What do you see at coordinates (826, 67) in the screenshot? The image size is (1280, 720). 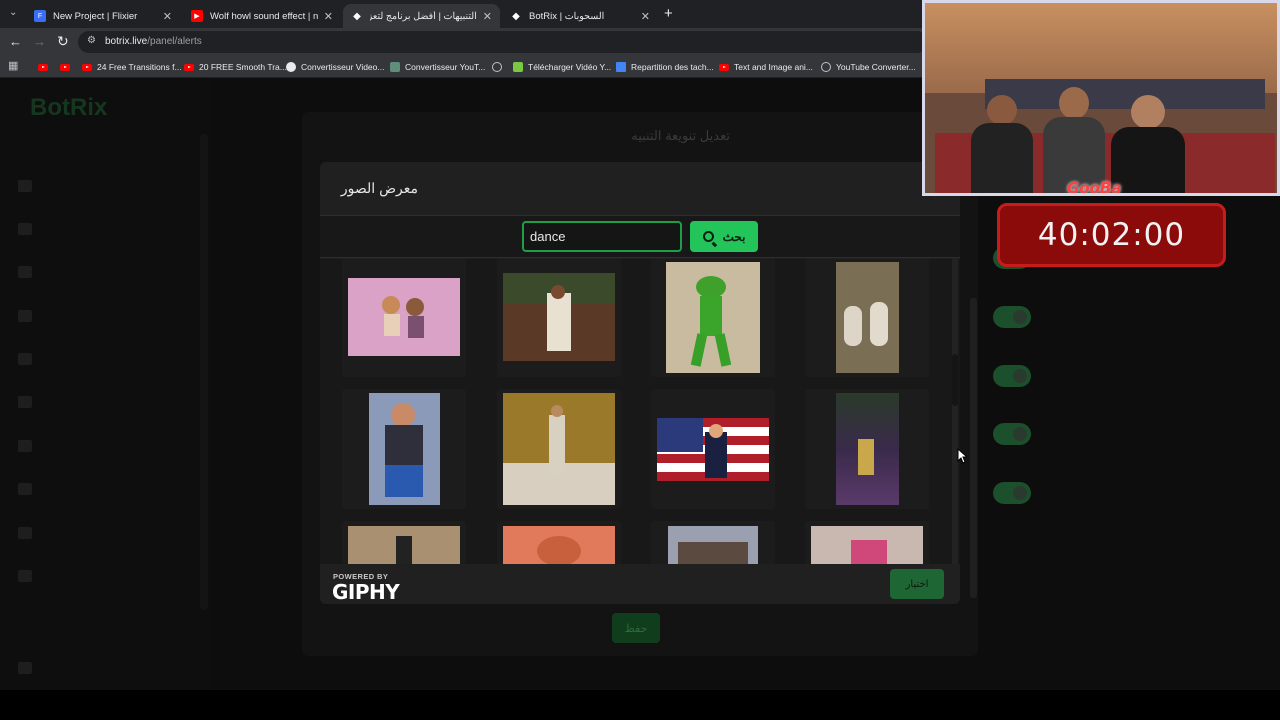 I see `globe-icon` at bounding box center [826, 67].